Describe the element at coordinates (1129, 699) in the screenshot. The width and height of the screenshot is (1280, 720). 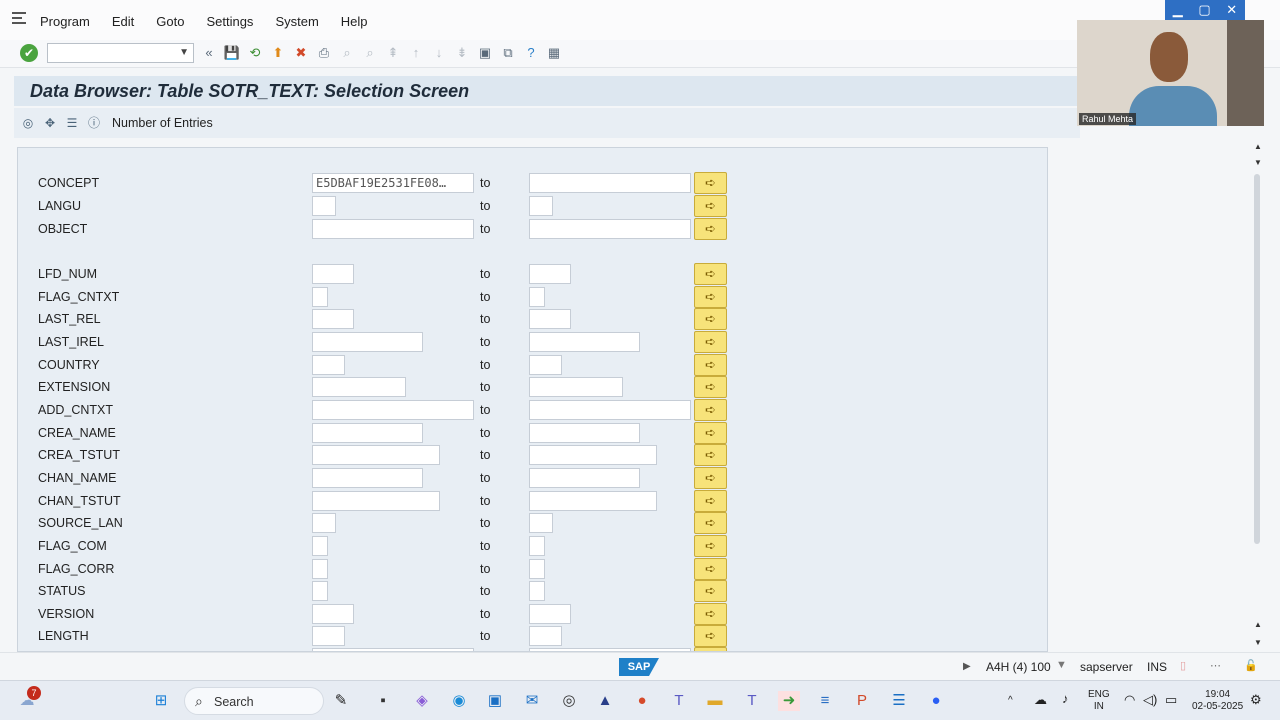
I see `wifi-icon: ◠` at that location.